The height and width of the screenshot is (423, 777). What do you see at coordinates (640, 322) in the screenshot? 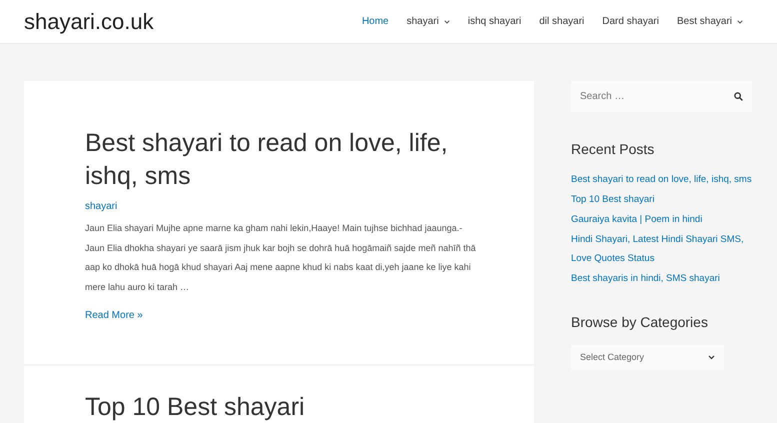
I see `widget-heading: Browse by Categories` at bounding box center [640, 322].